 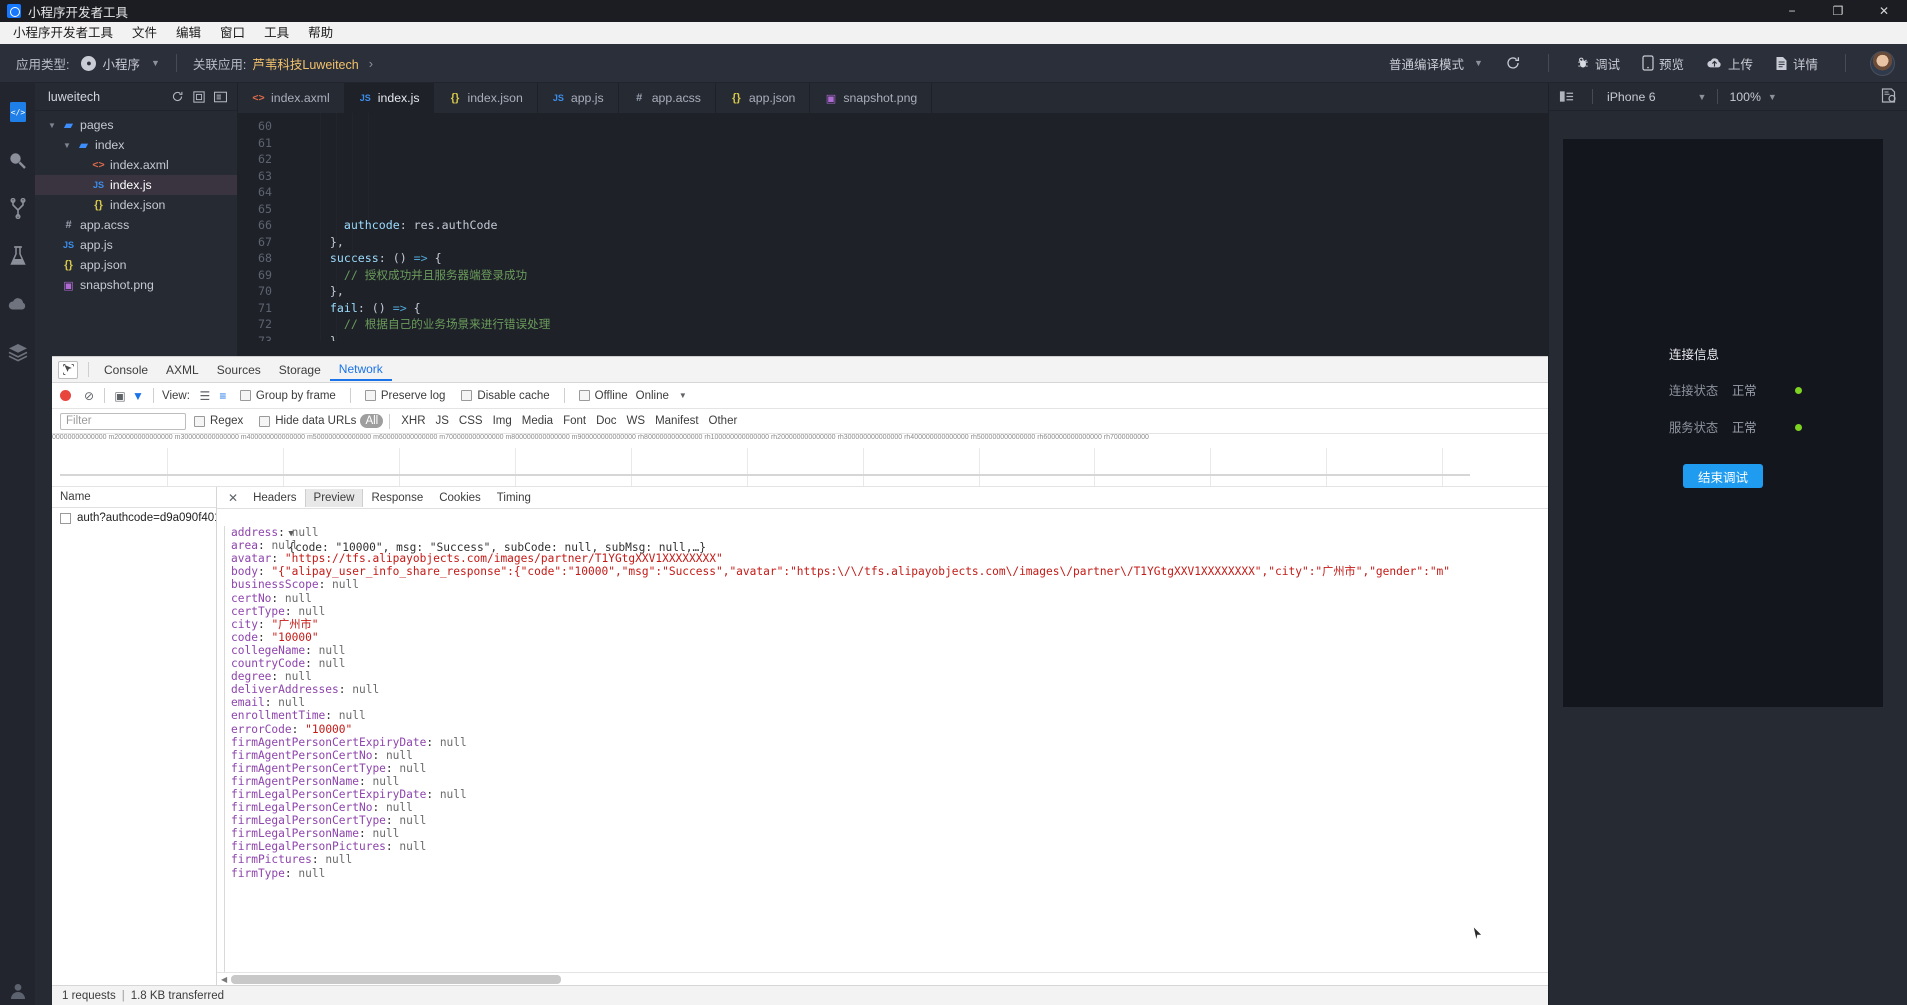 What do you see at coordinates (371, 63) in the screenshot?
I see `related-app-chevron-icon: ›` at bounding box center [371, 63].